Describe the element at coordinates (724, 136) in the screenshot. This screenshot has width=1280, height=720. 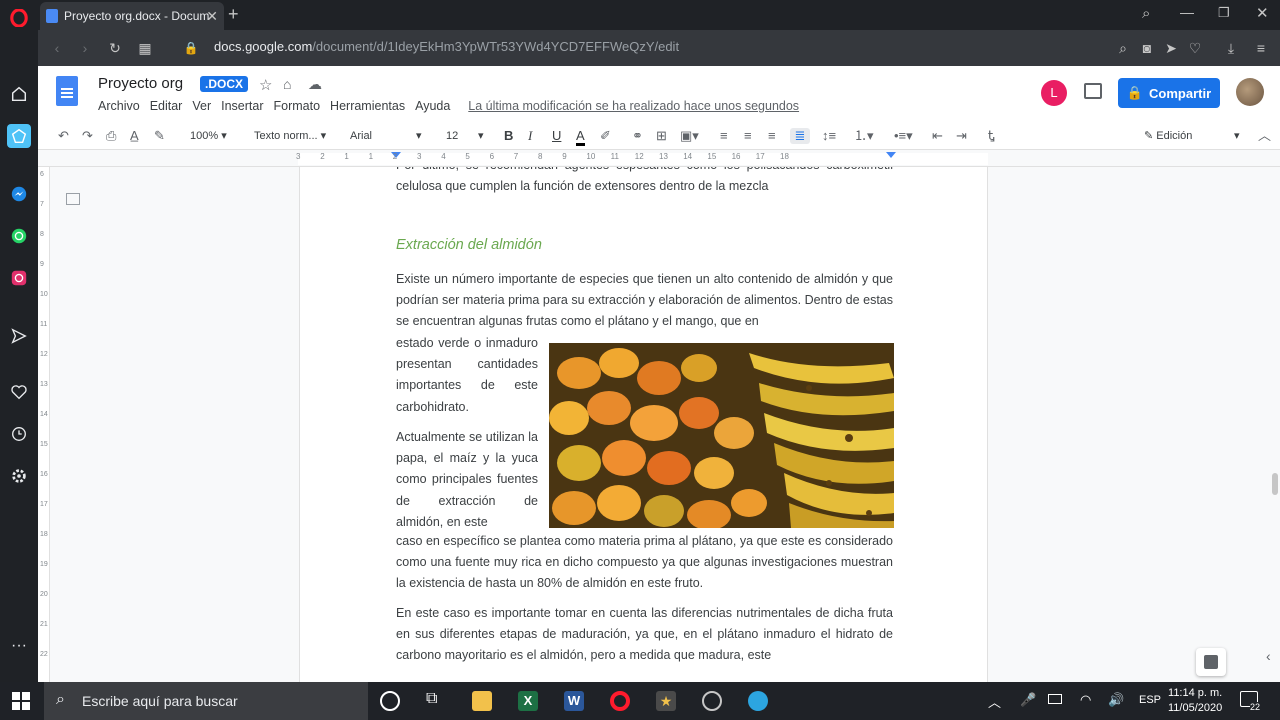
I see `align-left-icon: ≡` at that location.